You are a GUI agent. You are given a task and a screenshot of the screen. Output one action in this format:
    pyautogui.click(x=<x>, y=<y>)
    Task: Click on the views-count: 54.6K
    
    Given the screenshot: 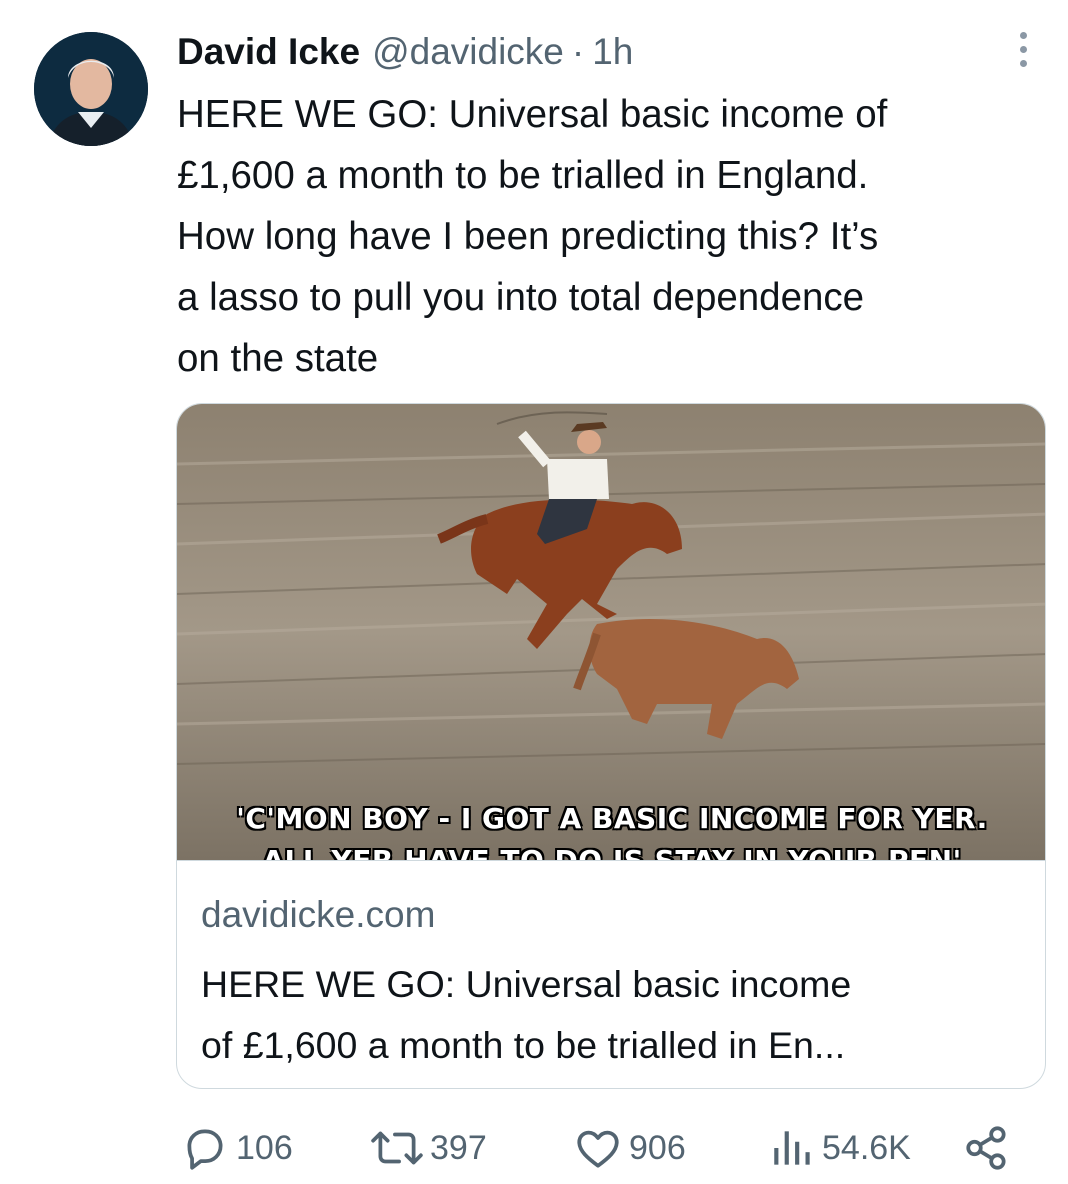 What is the action you would take?
    pyautogui.click(x=866, y=1147)
    